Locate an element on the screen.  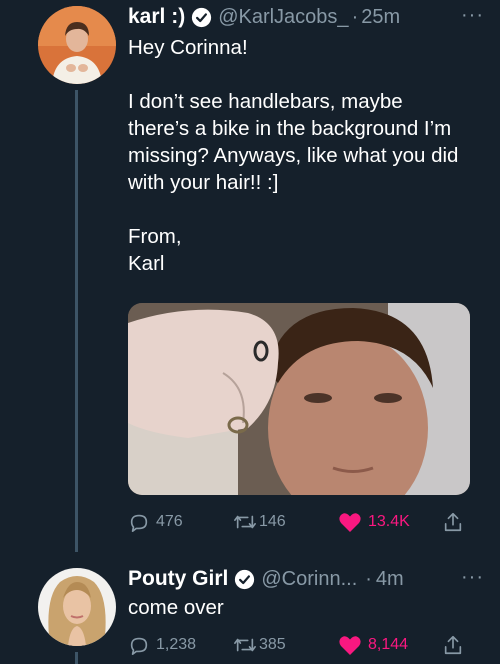
tweet-paragraph: From, is located at coordinates (155, 236).